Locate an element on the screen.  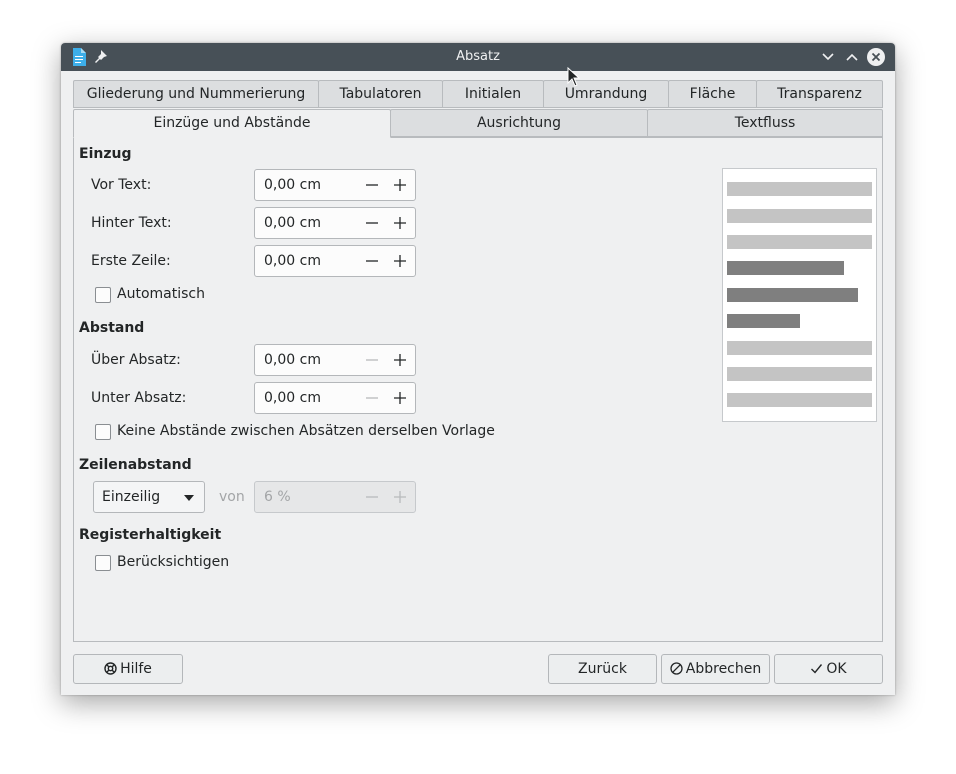
minimize-button is located at coordinates (828, 57).